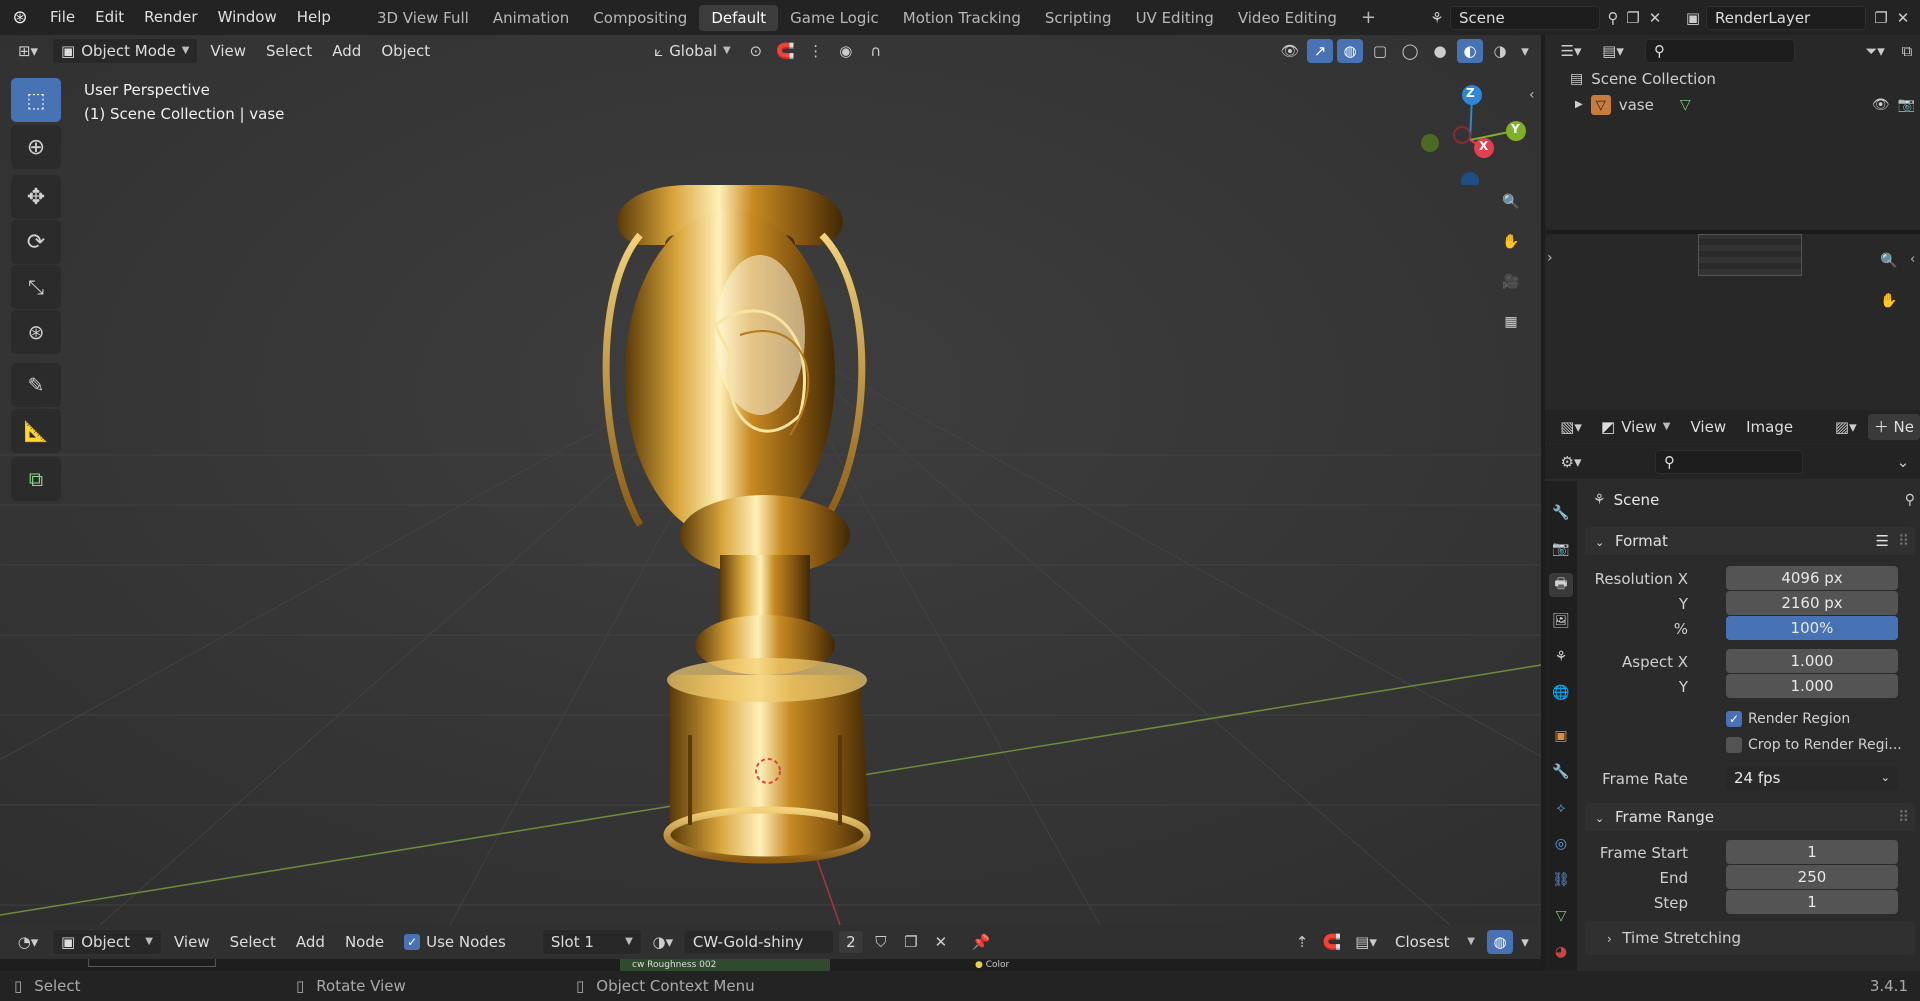  Describe the element at coordinates (663, 942) in the screenshot. I see `material-browse-icon: ◑▾` at that location.